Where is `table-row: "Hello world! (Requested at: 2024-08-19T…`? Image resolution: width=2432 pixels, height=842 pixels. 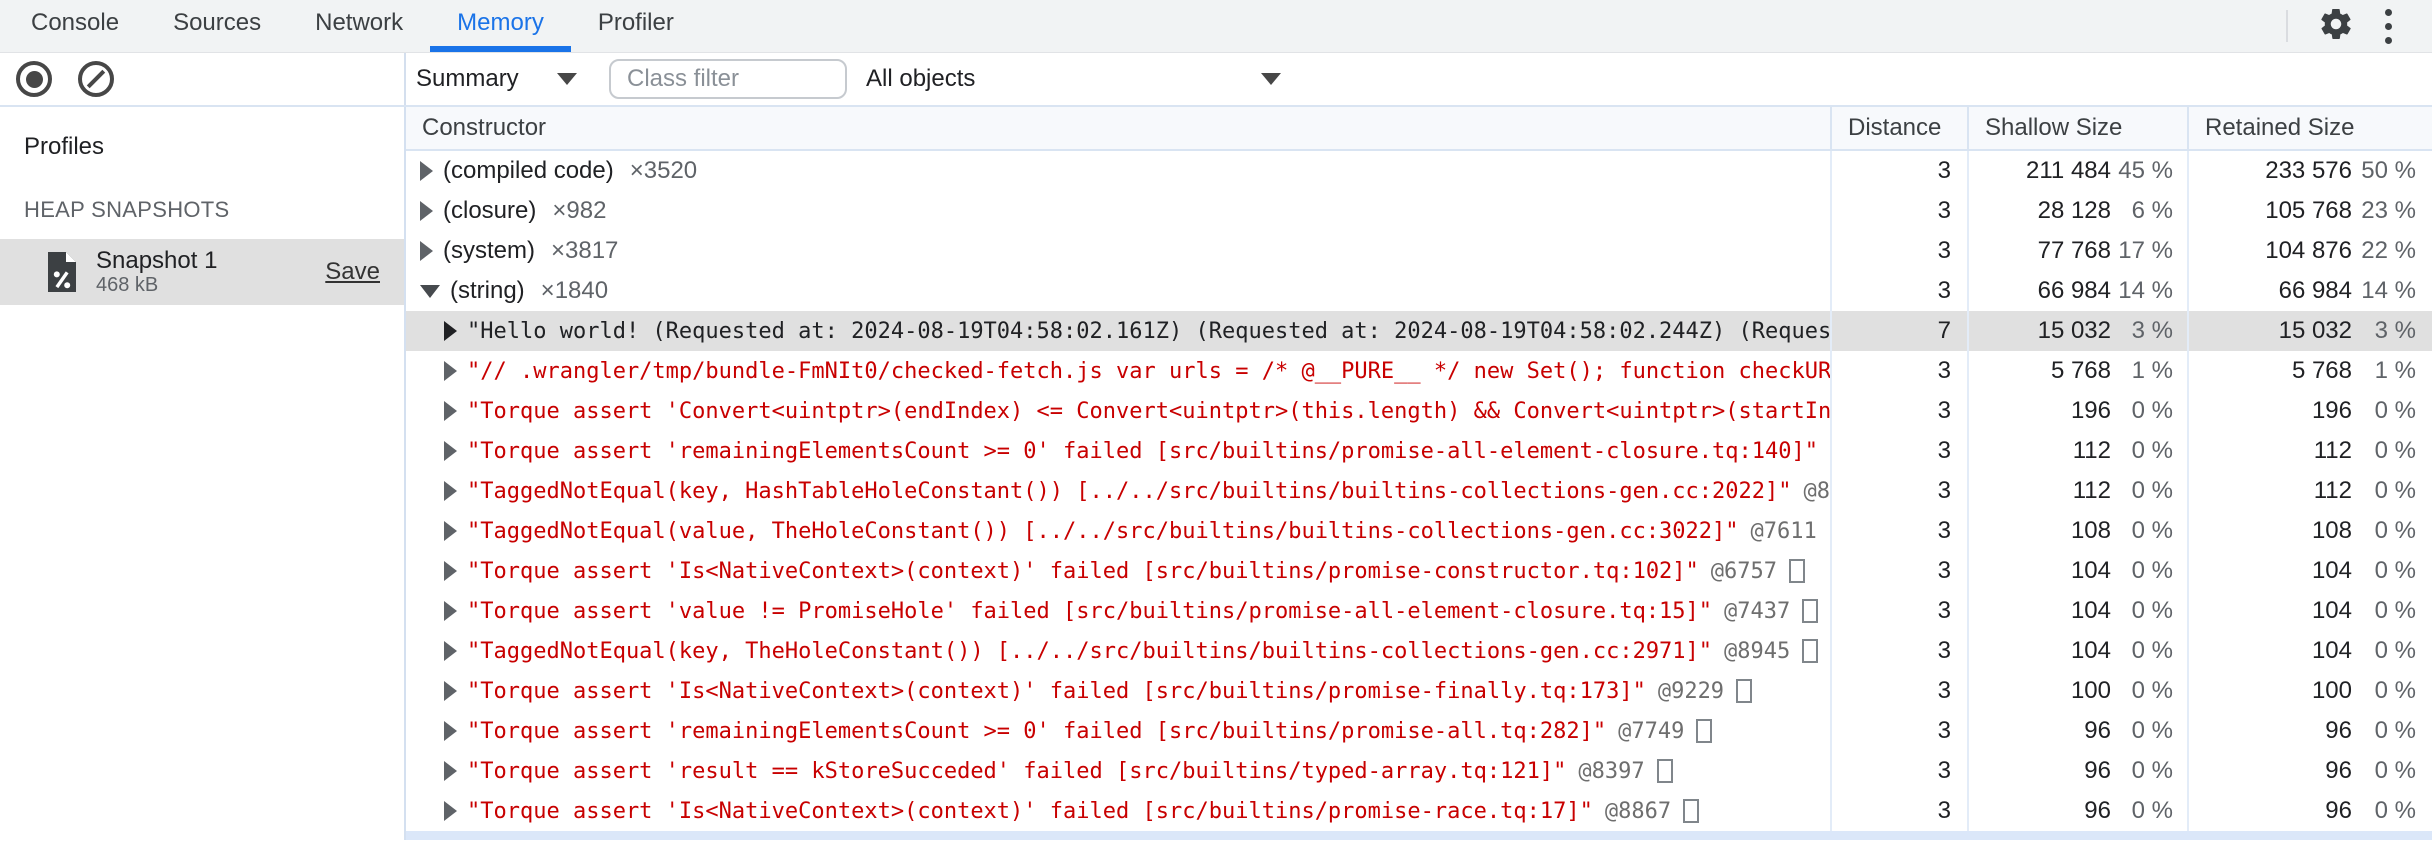
table-row: "Hello world! (Requested at: 2024-08-19T… is located at coordinates (1419, 331).